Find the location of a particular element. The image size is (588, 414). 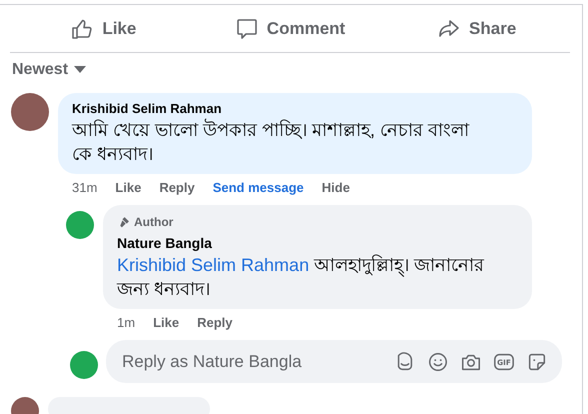

speech-bubble-icon is located at coordinates (246, 28).